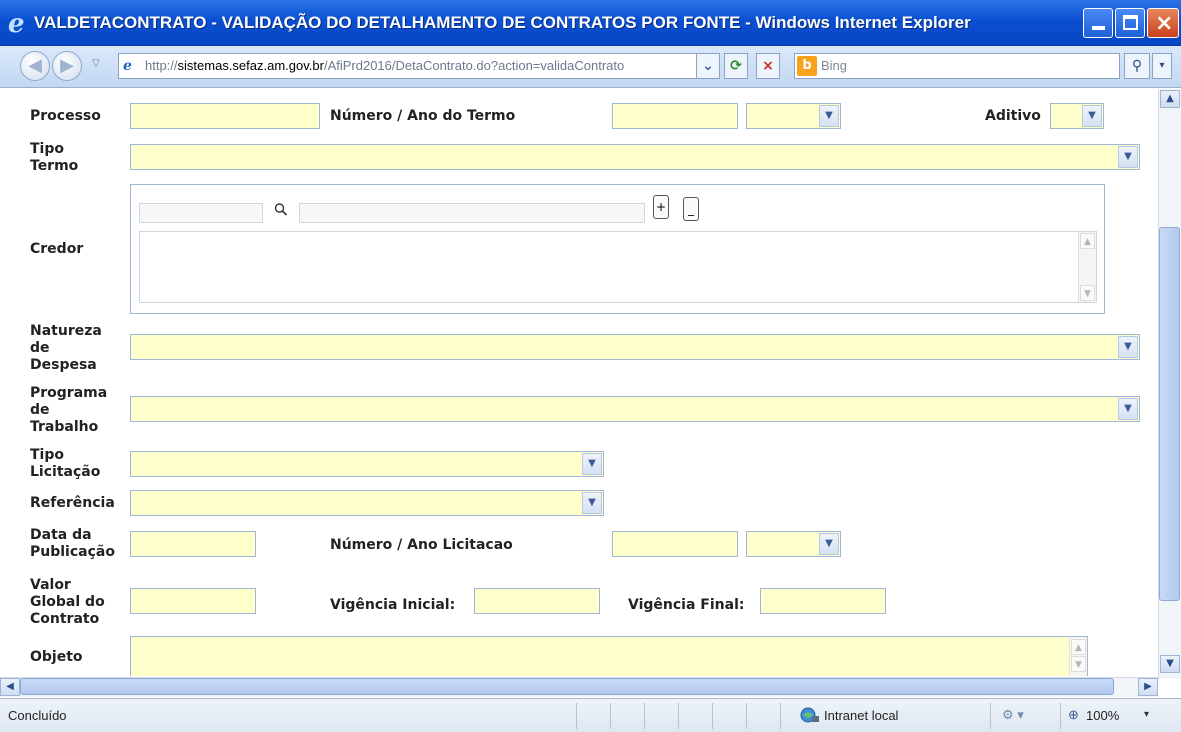 This screenshot has width=1181, height=732. What do you see at coordinates (1077, 116) in the screenshot?
I see `aditivo-select: ▼` at bounding box center [1077, 116].